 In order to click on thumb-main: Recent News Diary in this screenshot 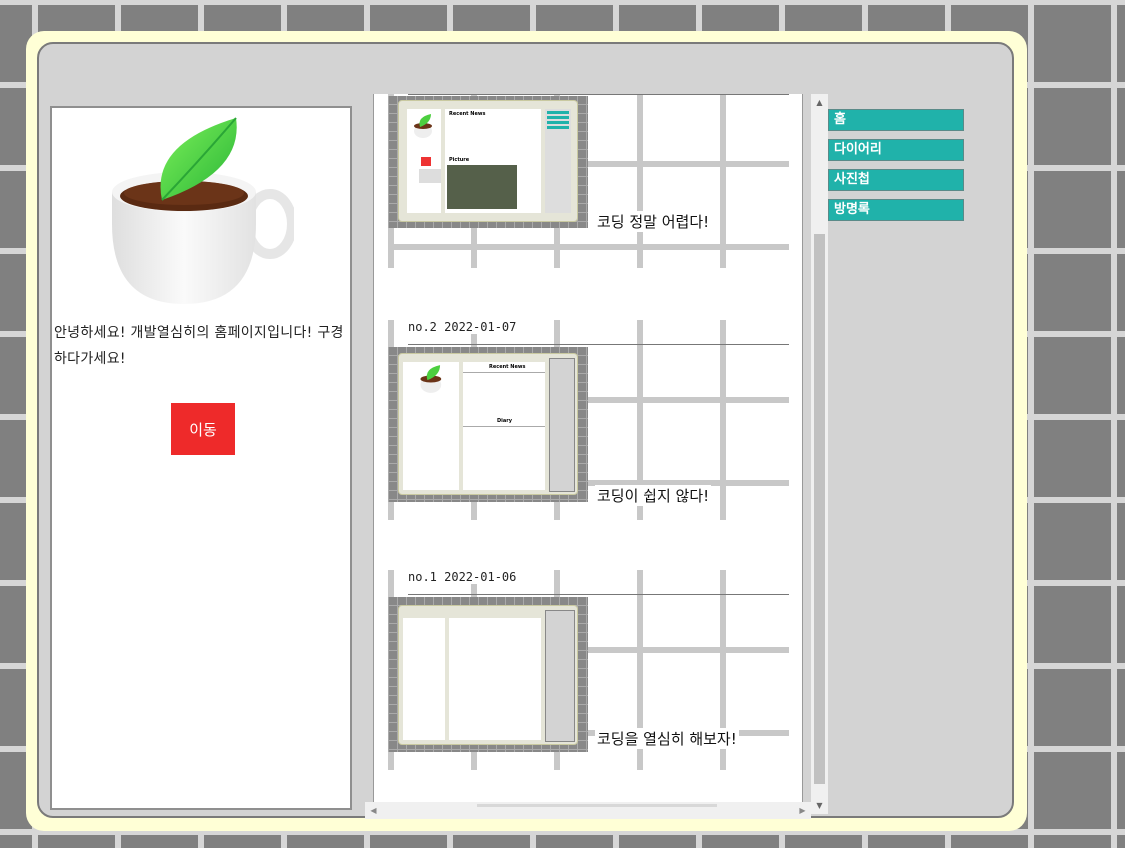, I will do `click(504, 426)`.